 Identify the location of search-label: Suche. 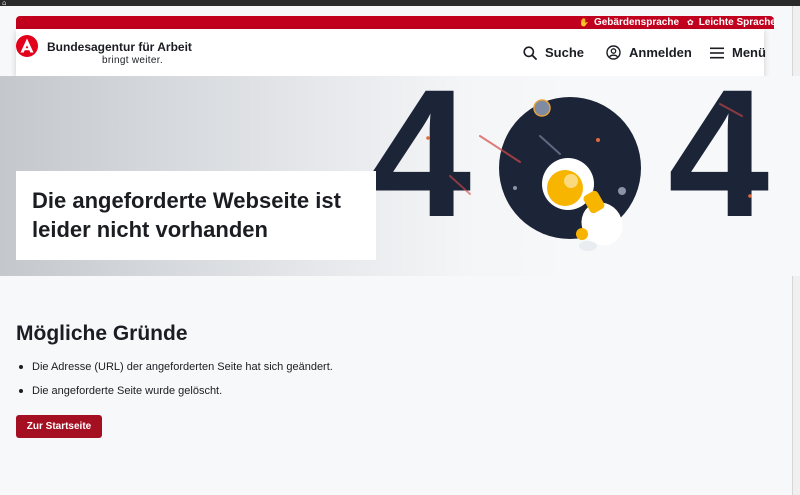
(565, 52).